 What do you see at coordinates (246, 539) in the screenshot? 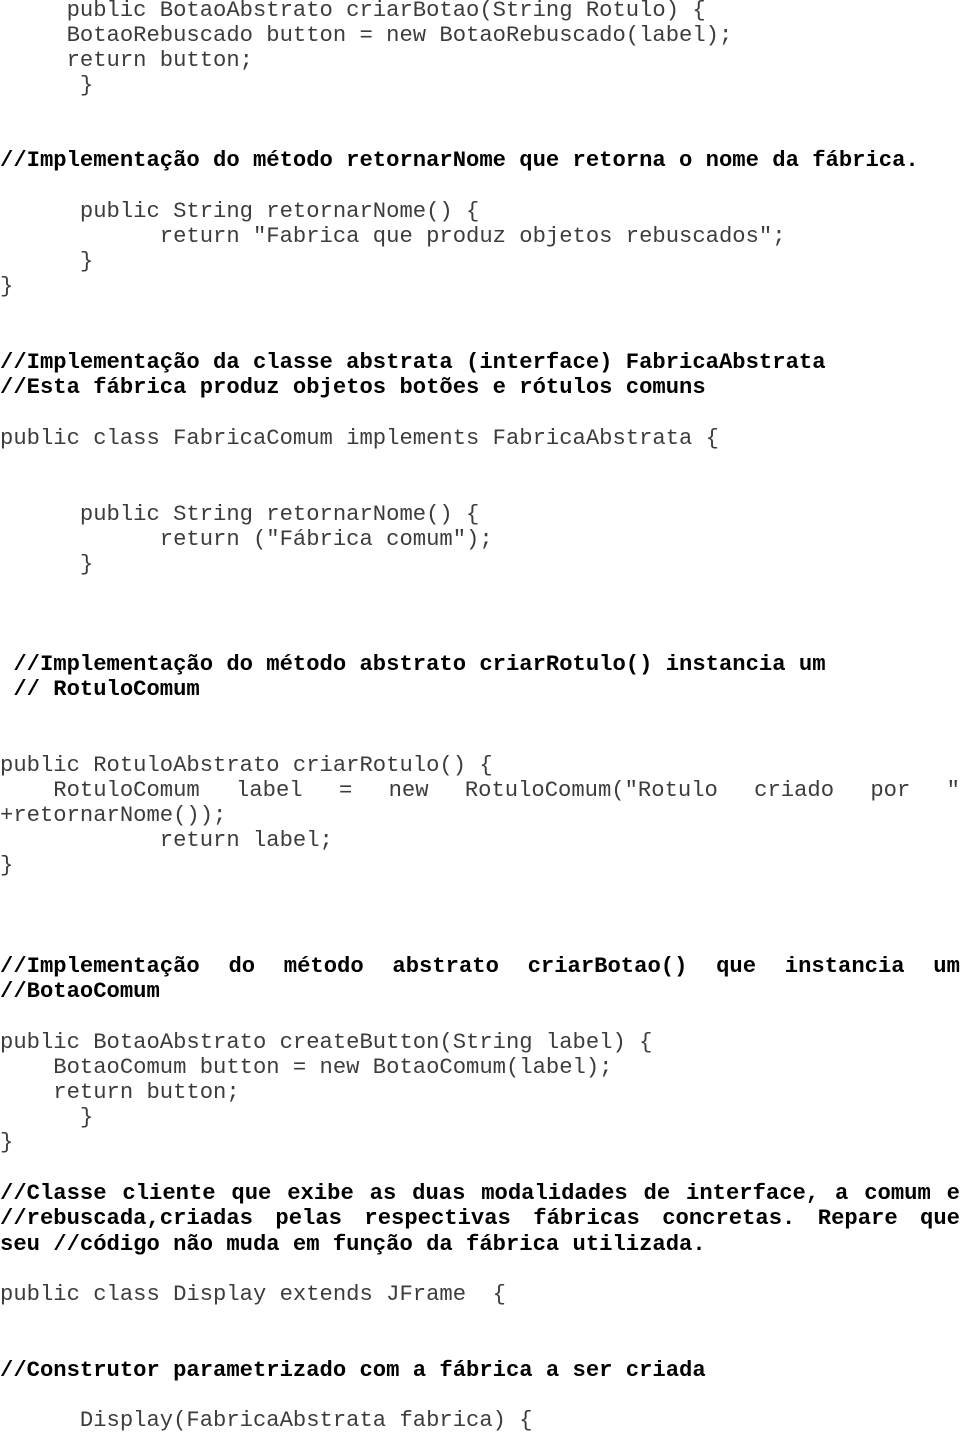
I see `code-line: return ("Fábrica comum");` at bounding box center [246, 539].